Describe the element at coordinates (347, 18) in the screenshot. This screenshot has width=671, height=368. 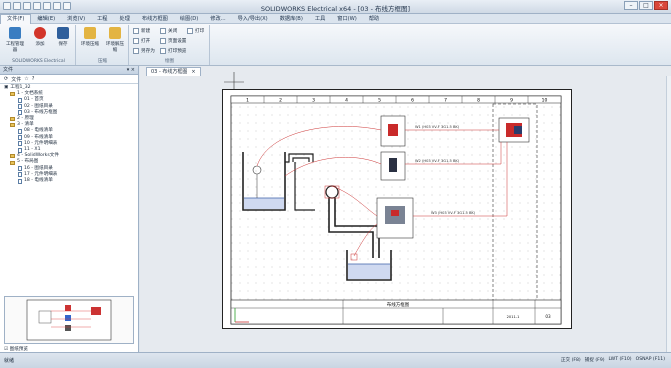
I see `menu-window: 窗口(W)` at that location.